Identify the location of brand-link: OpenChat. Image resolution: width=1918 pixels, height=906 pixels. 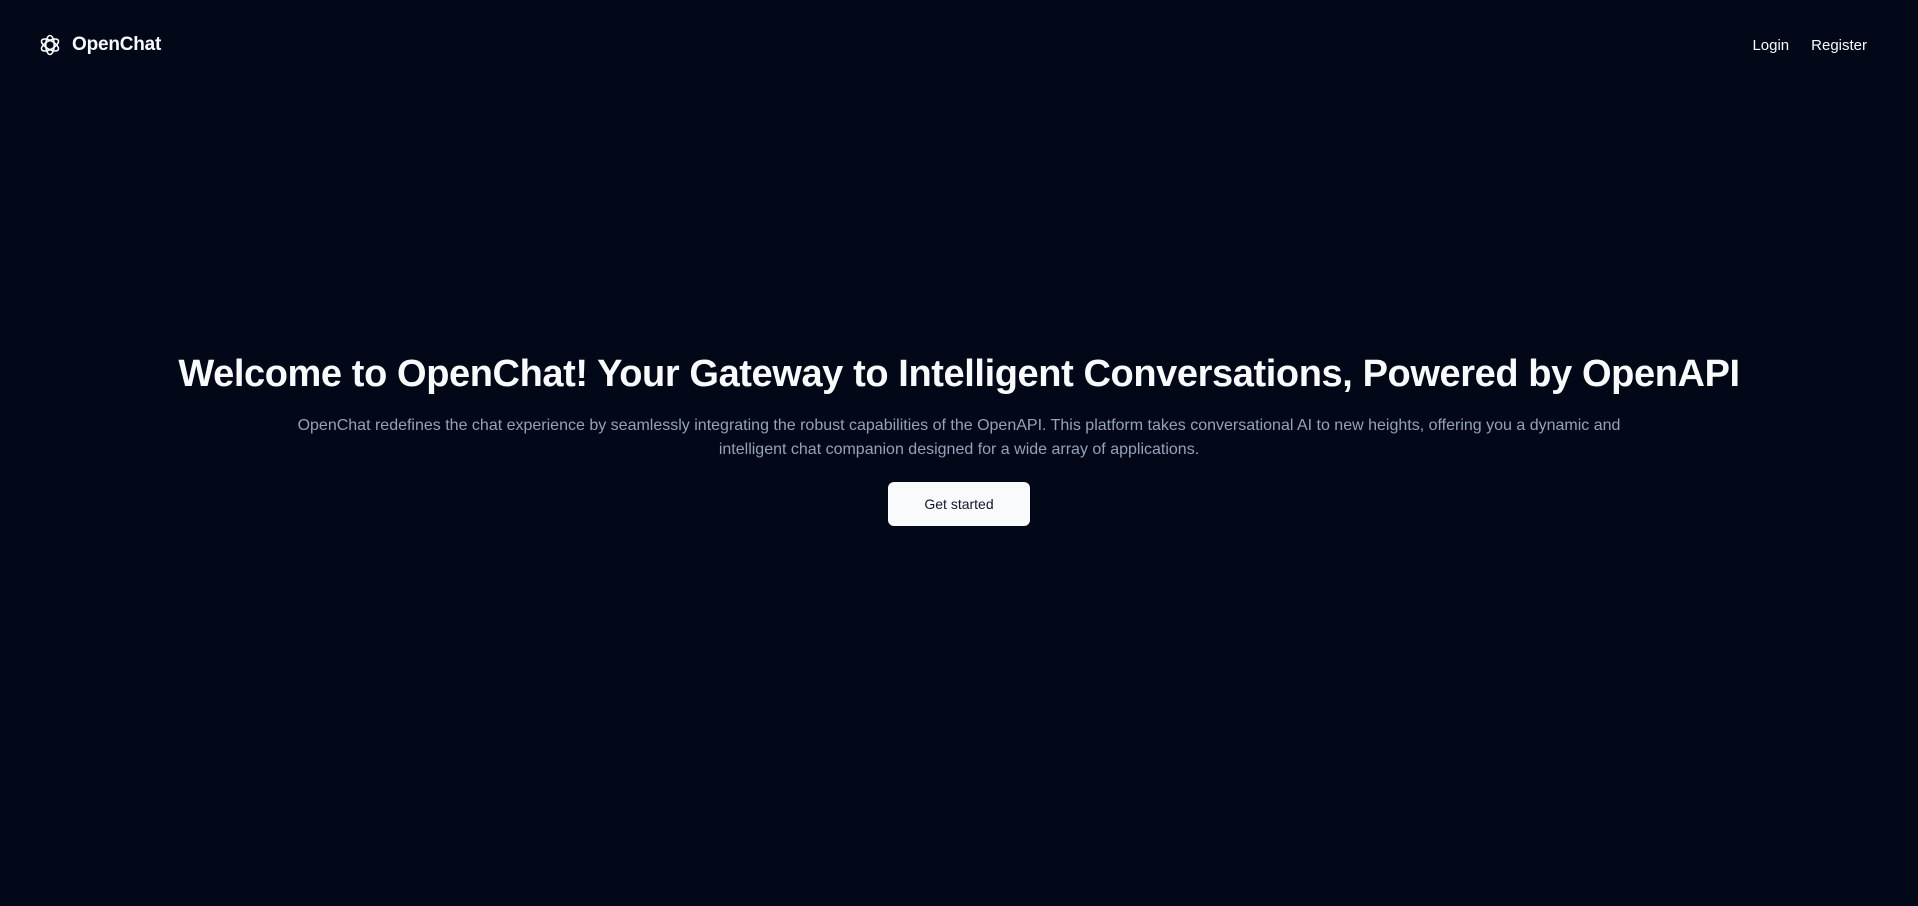
(99, 45).